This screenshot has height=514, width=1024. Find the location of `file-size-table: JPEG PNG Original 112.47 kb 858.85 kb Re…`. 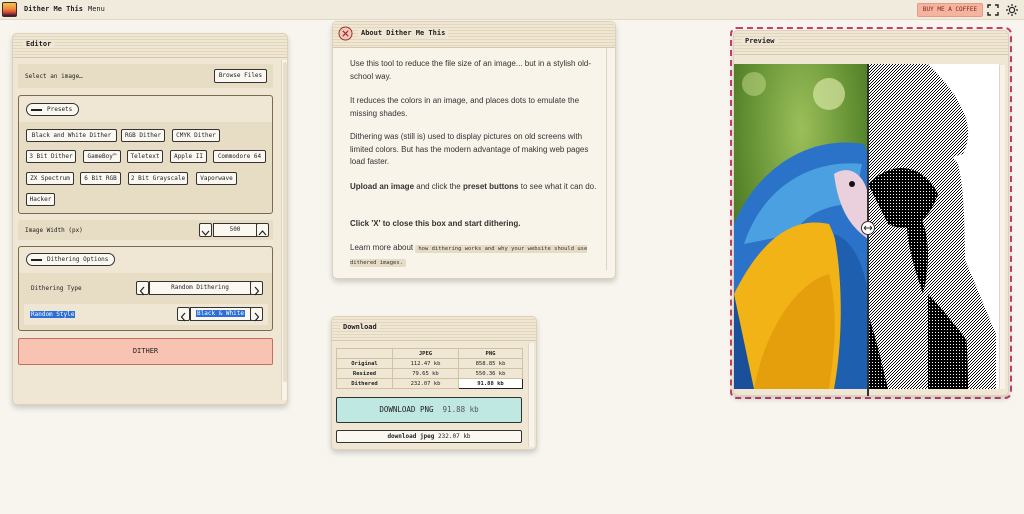

file-size-table: JPEG PNG Original 112.47 kb 858.85 kb Re… is located at coordinates (429, 368).